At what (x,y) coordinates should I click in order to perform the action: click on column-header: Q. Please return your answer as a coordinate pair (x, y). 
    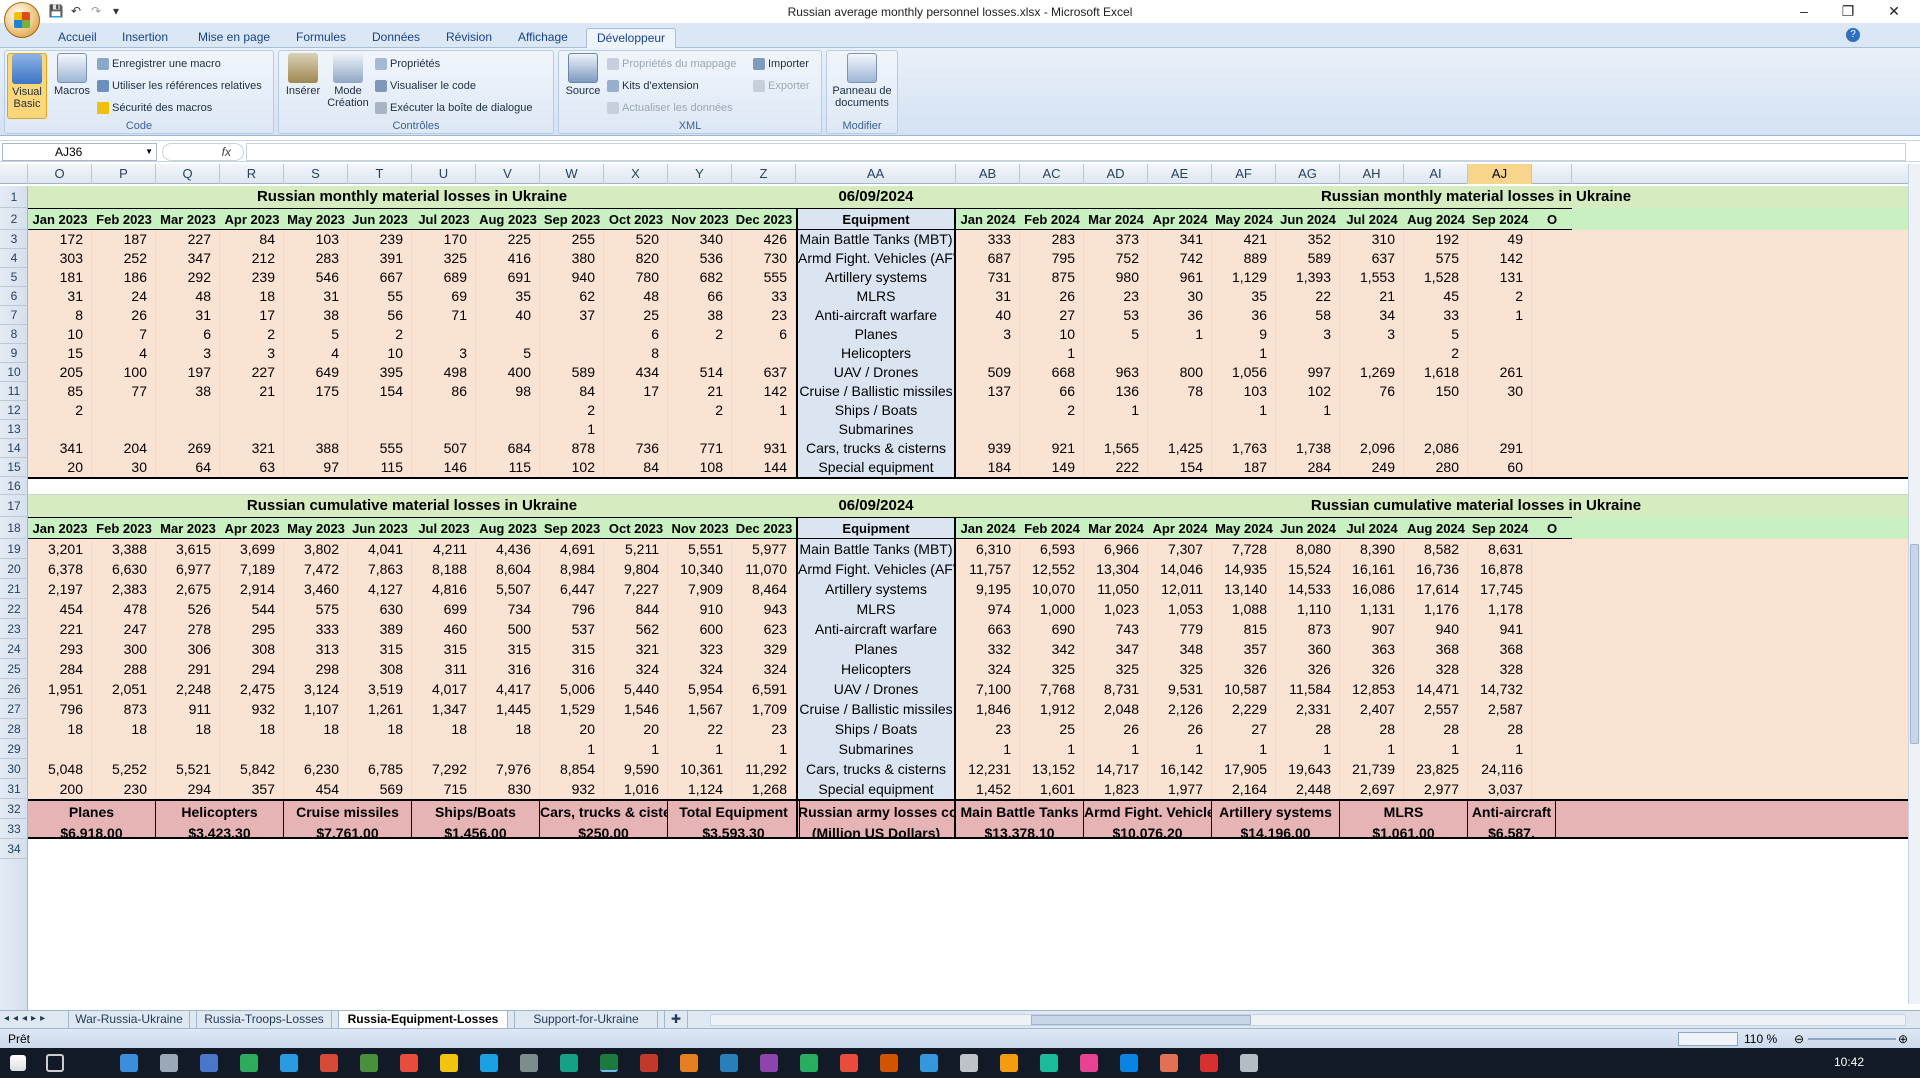
    Looking at the image, I should click on (188, 174).